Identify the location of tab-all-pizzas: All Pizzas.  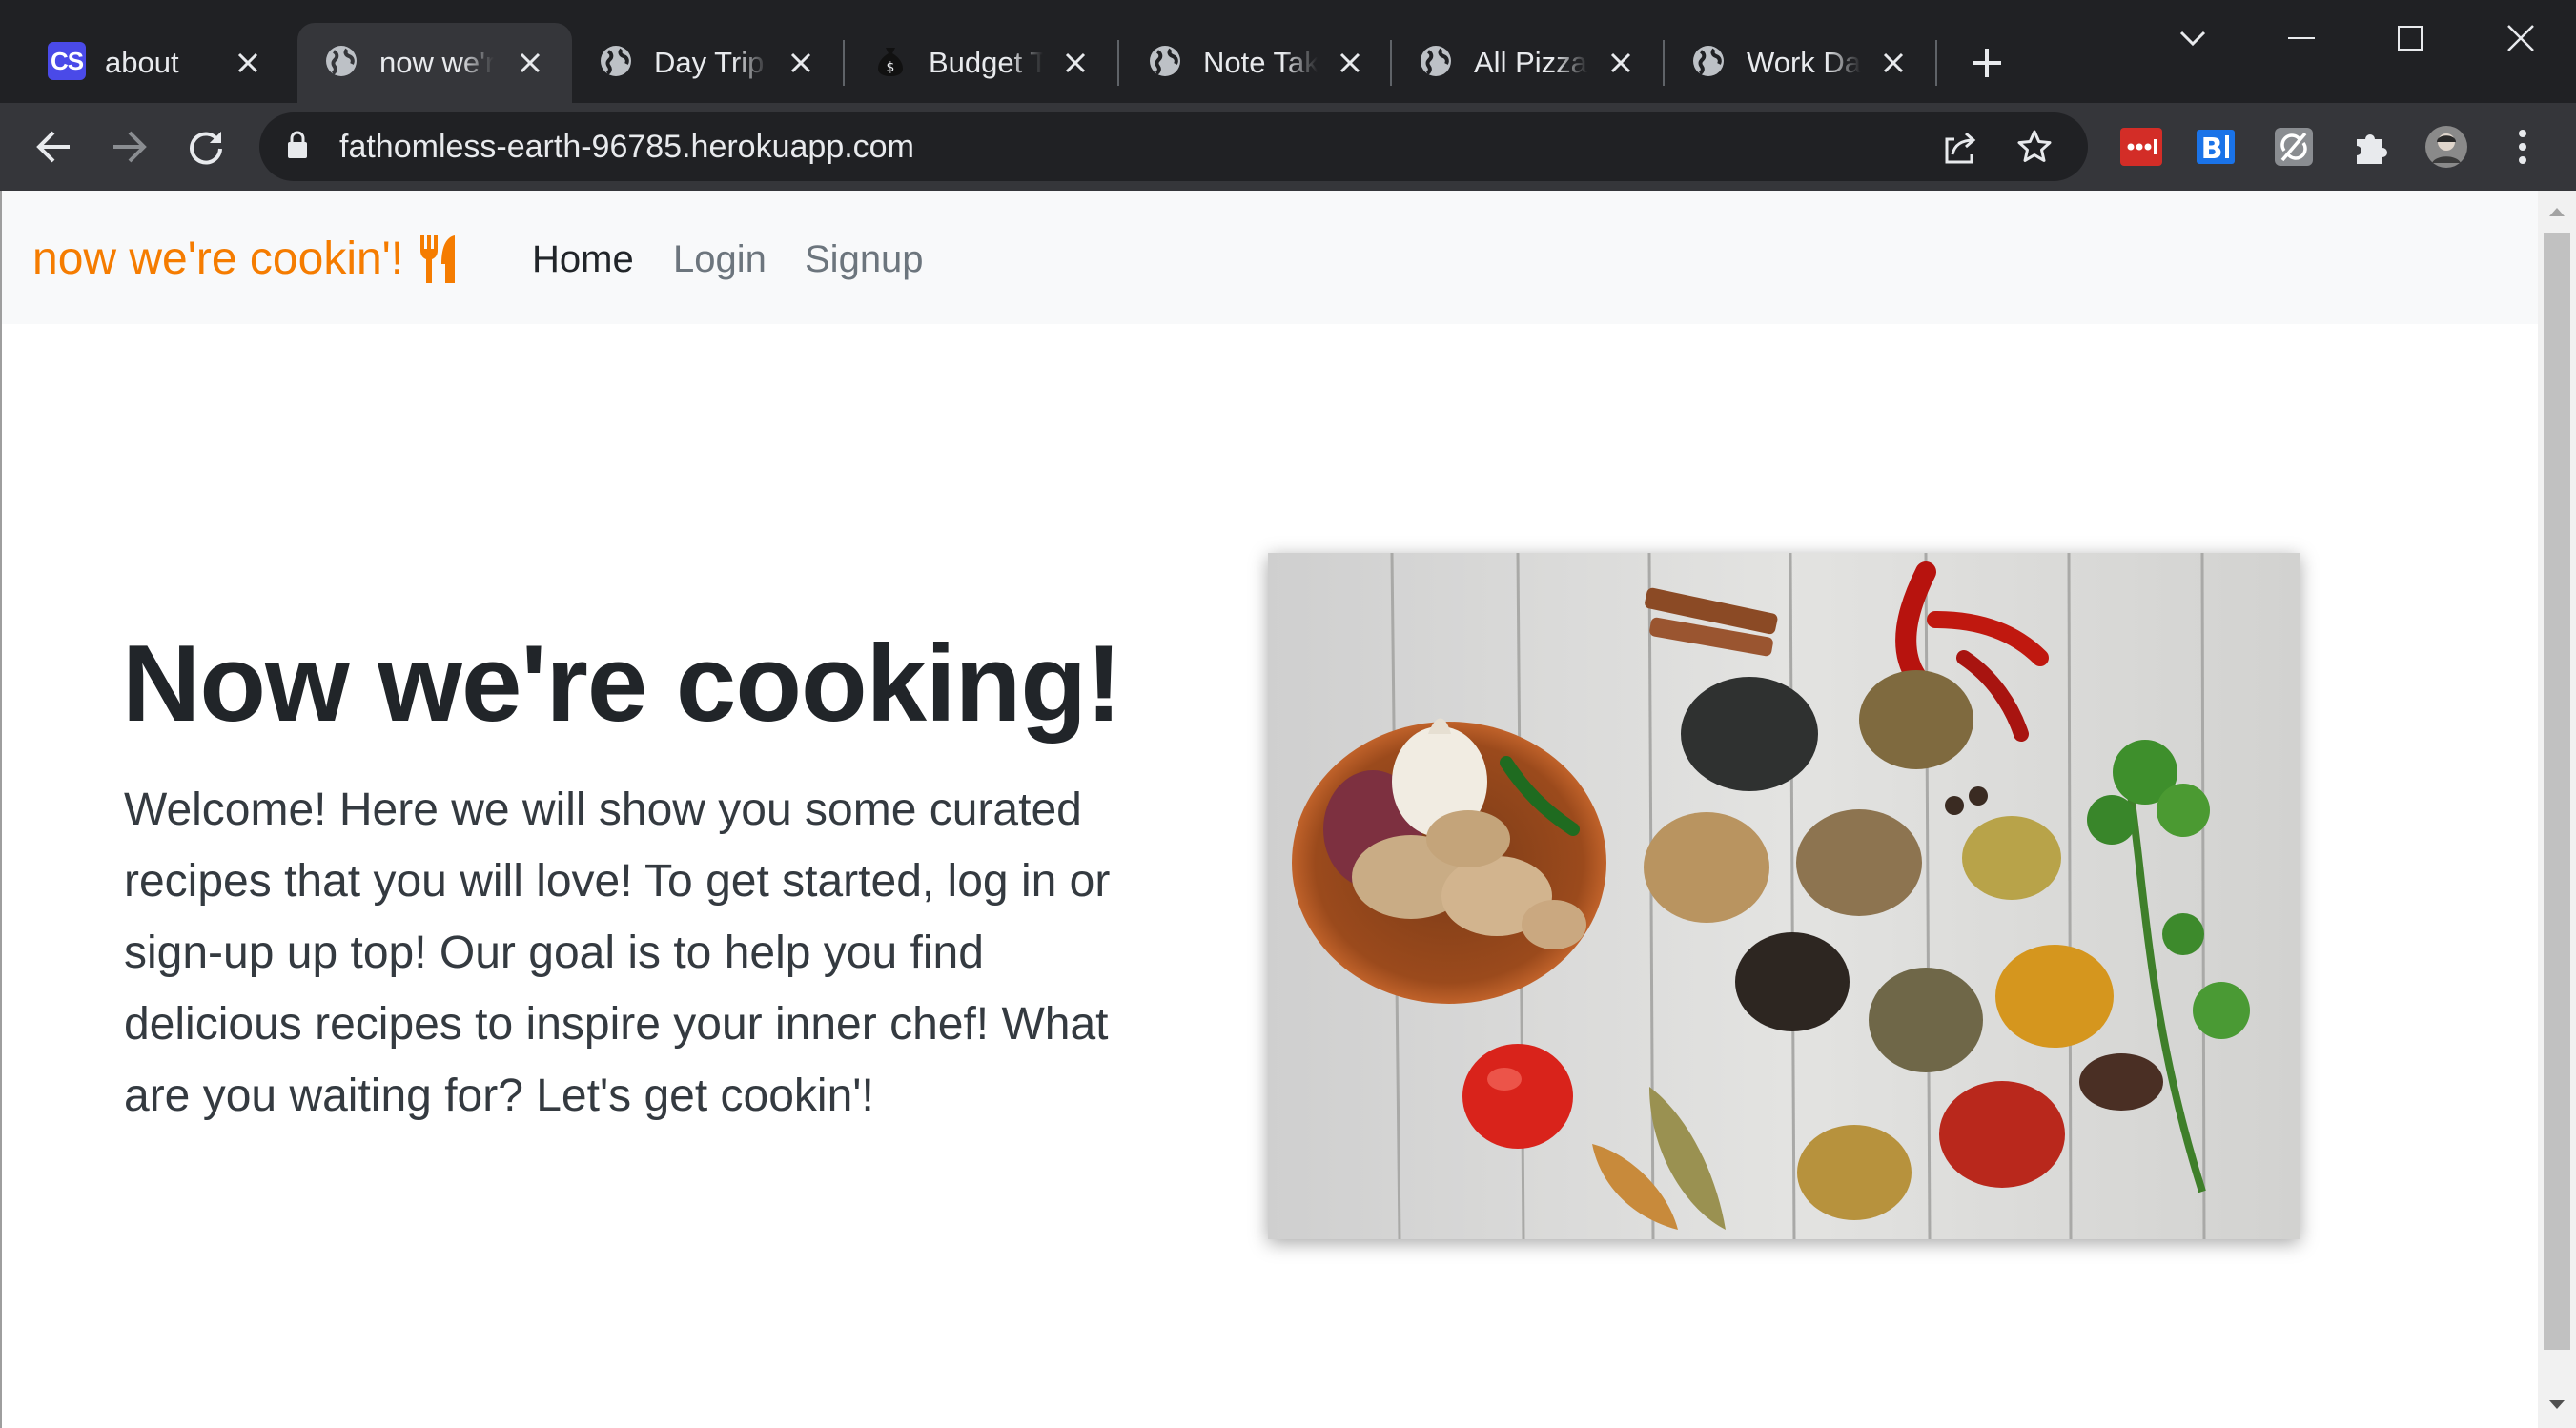
(1528, 63).